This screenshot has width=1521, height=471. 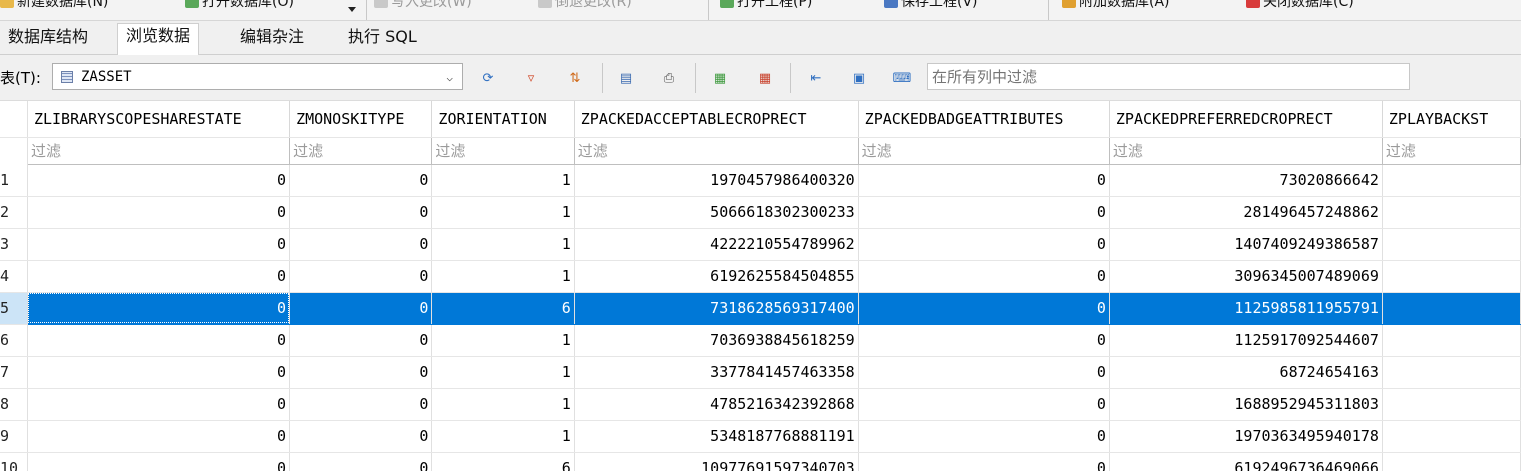 What do you see at coordinates (1168, 76) in the screenshot?
I see `filter-all-columns-input` at bounding box center [1168, 76].